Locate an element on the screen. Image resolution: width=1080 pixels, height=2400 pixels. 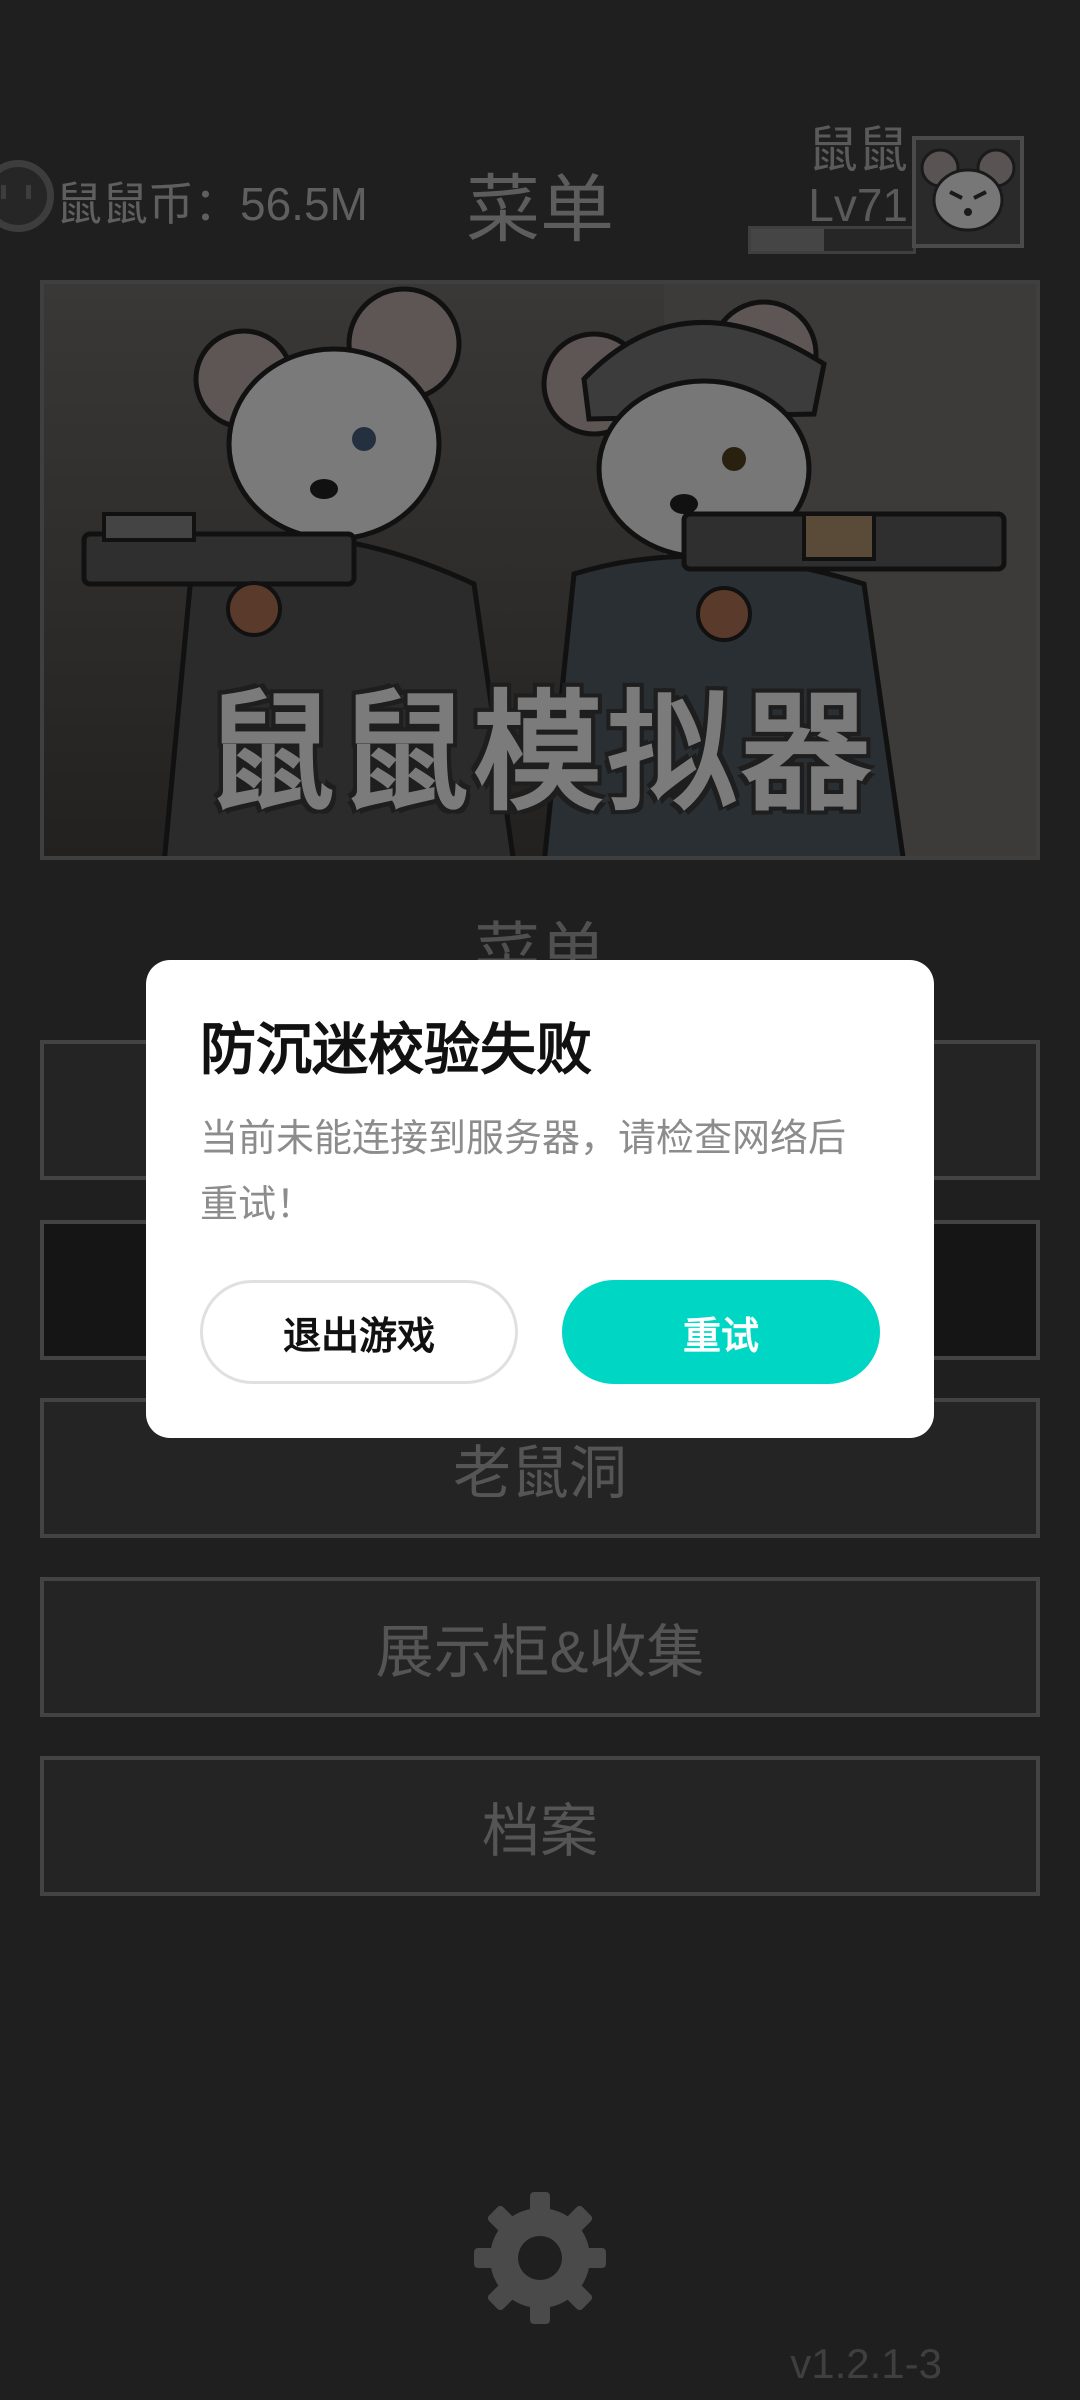
version-label: v1.2.1-3 is located at coordinates (866, 2363).